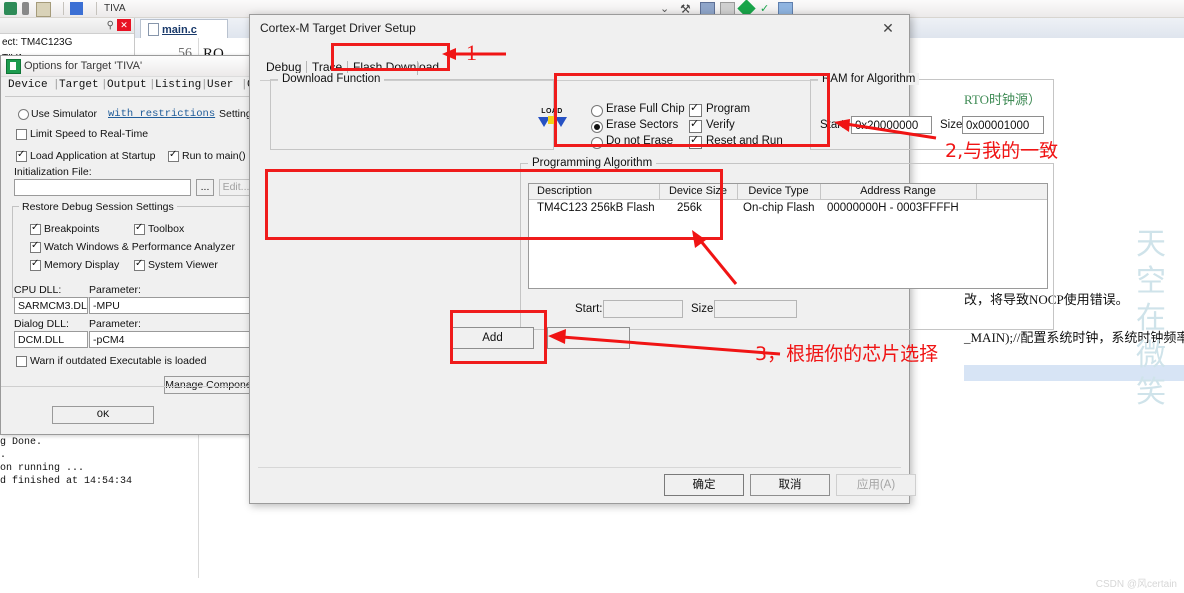 The image size is (1184, 593). I want to click on column-header-address-range: Address Range, so click(898, 191).